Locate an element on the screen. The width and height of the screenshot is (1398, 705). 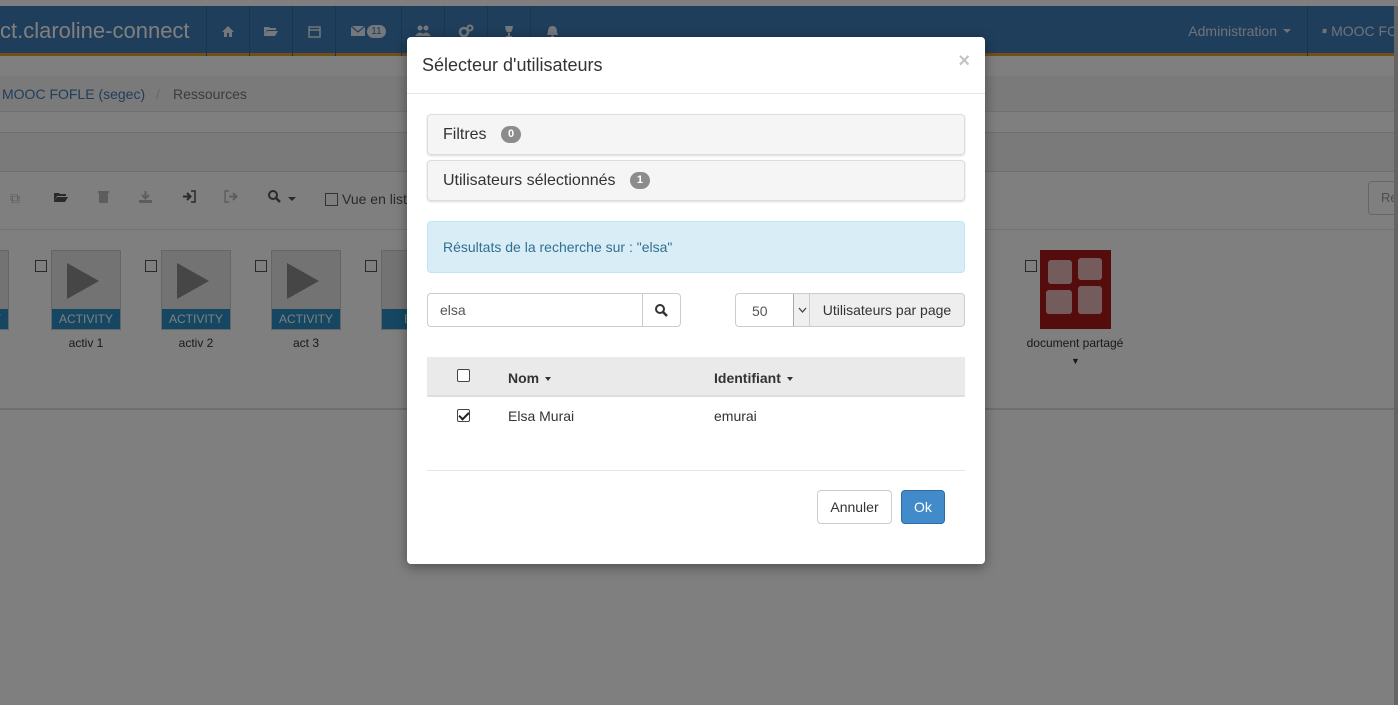
column-header-name-label: Nom is located at coordinates (524, 378).